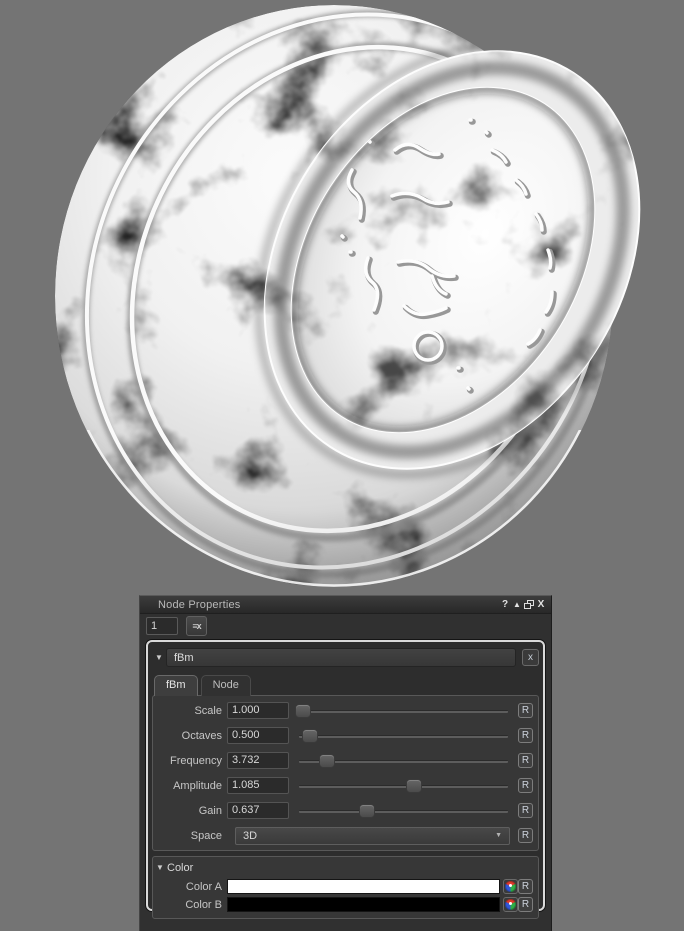  I want to click on gain-value-field: 0.637, so click(258, 810).